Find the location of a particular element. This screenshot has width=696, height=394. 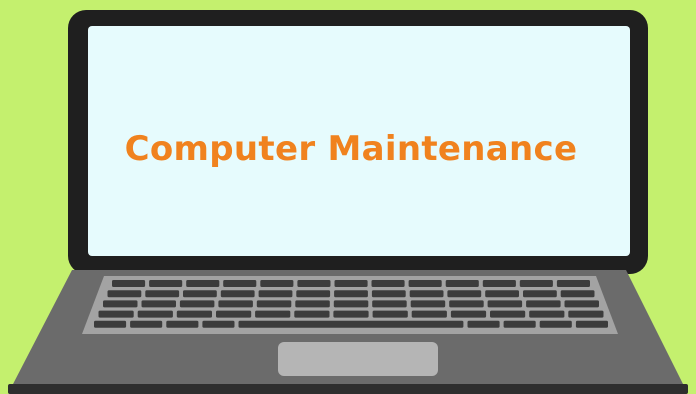

laptop-base-edge is located at coordinates (348, 389).